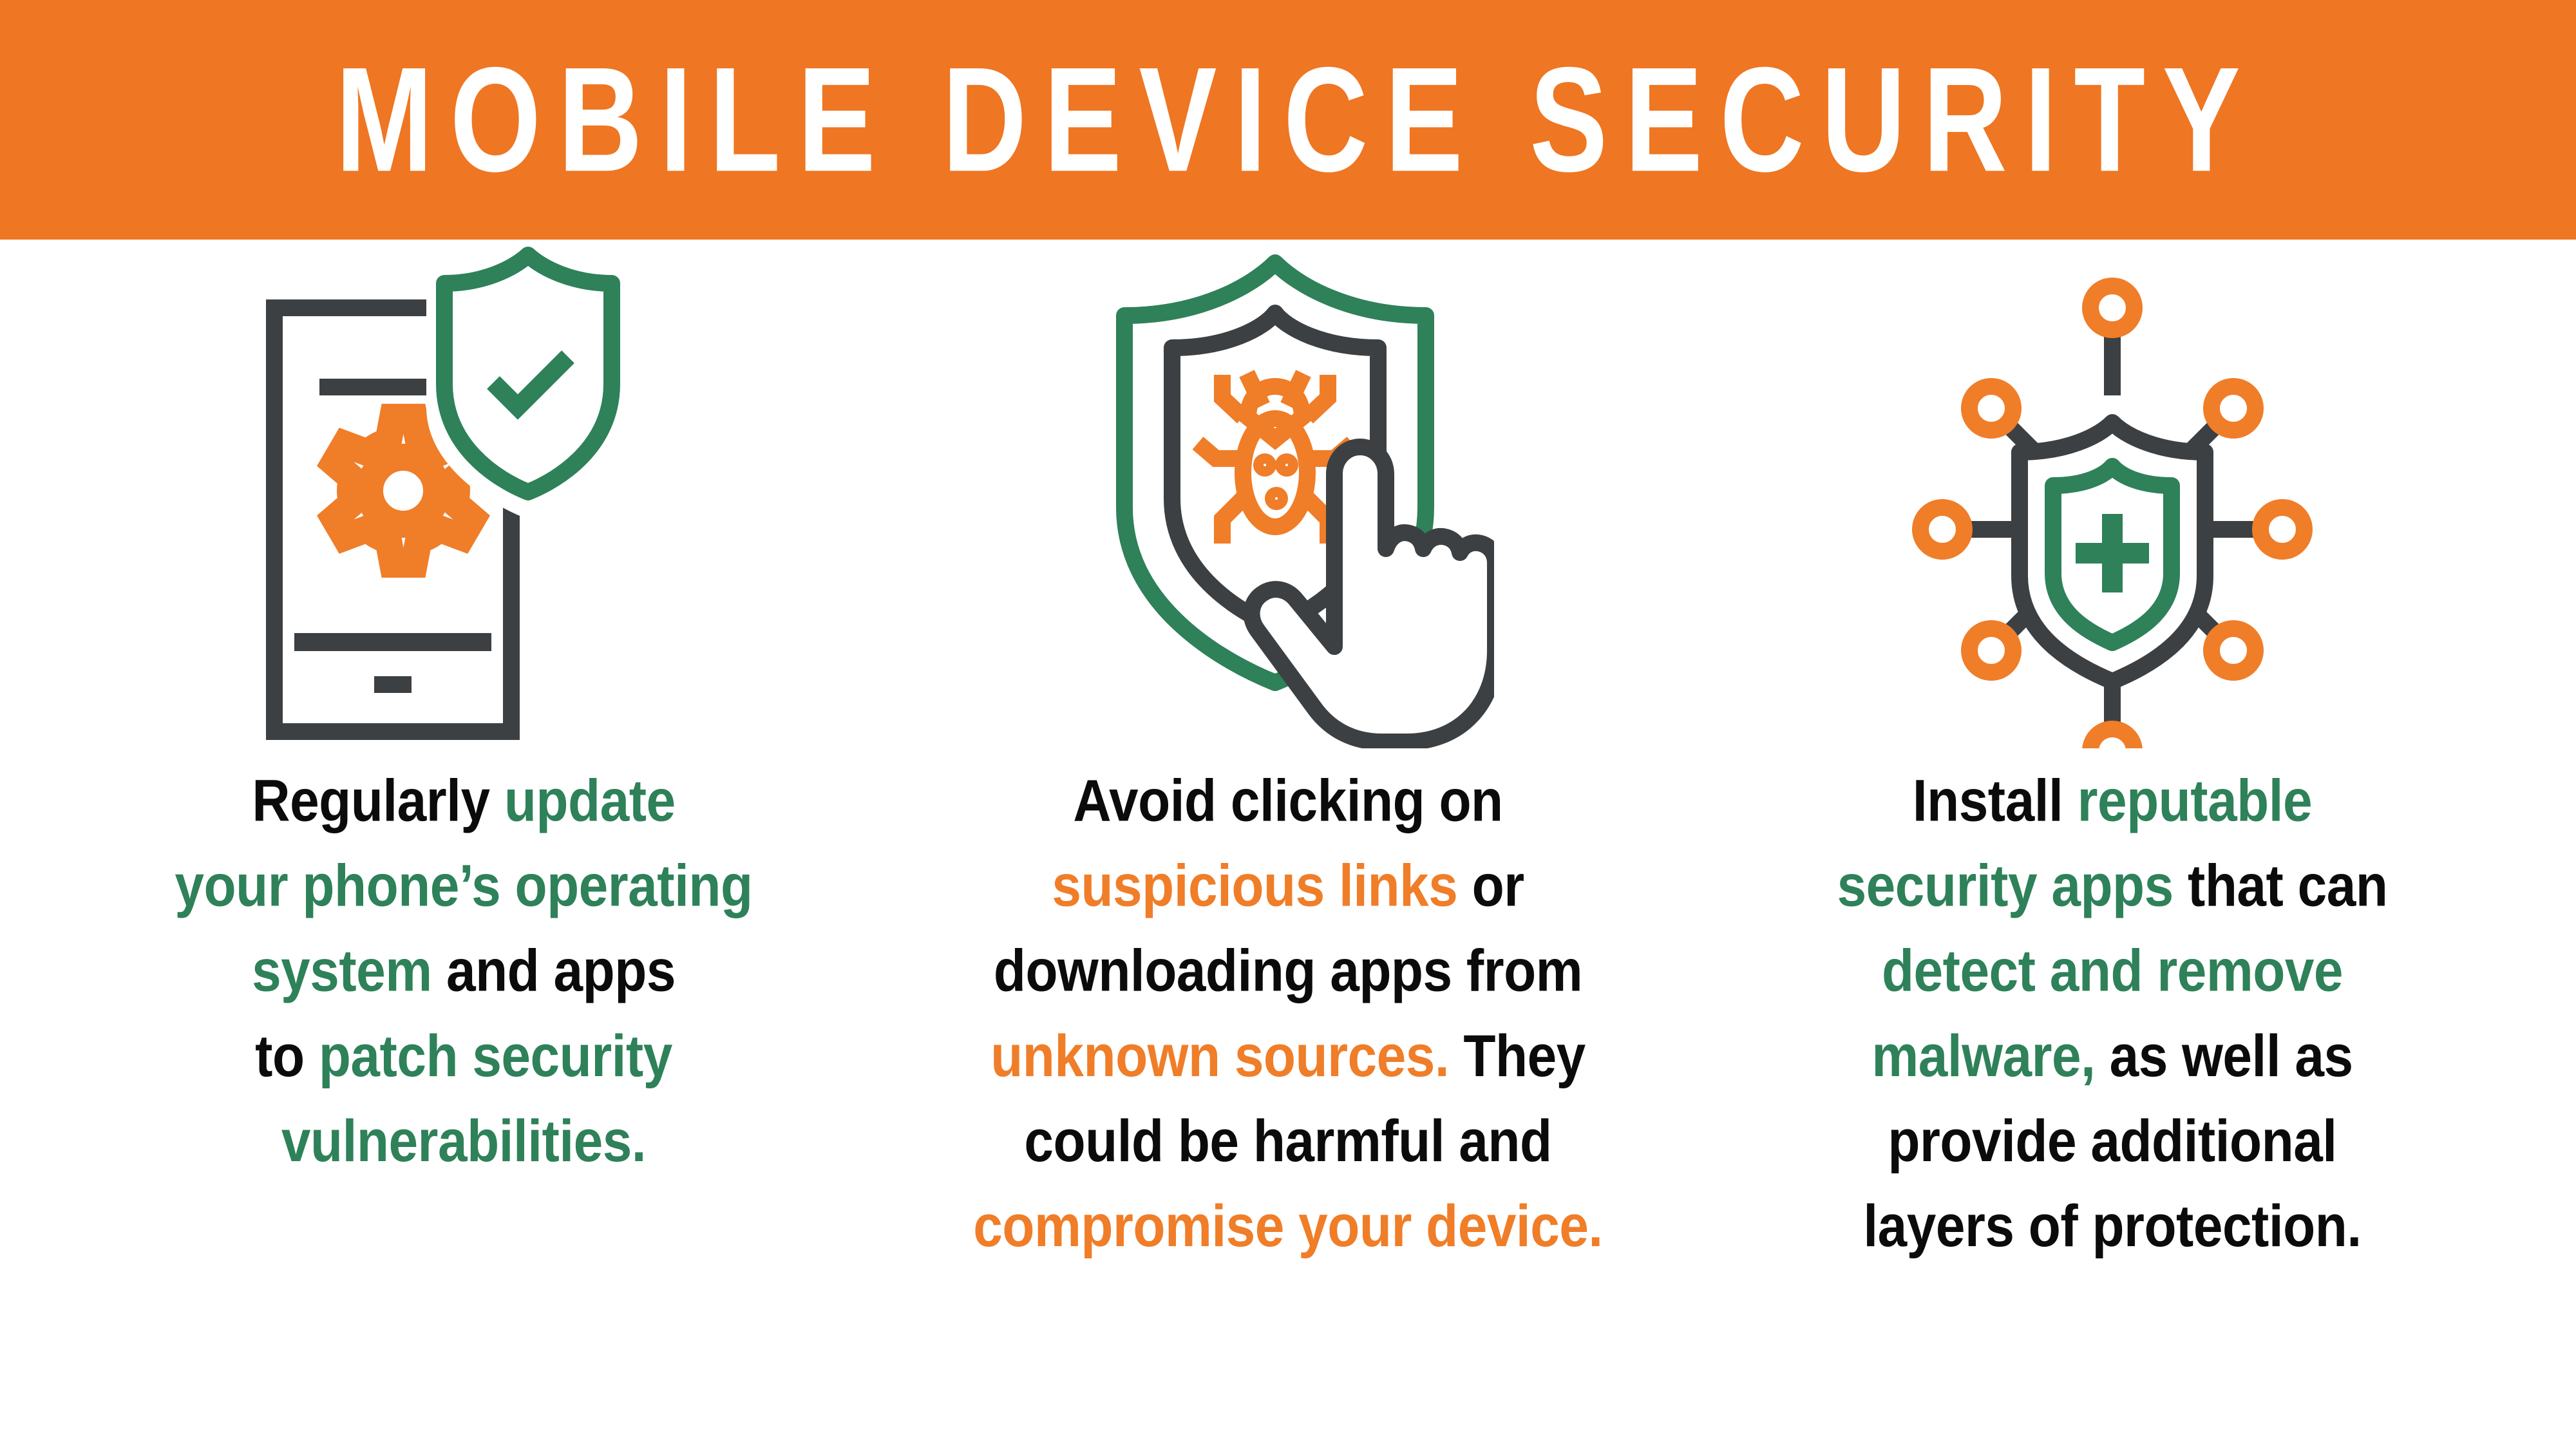 Image resolution: width=2576 pixels, height=1449 pixels. Describe the element at coordinates (1995, 801) in the screenshot. I see `caption-run: Install` at that location.